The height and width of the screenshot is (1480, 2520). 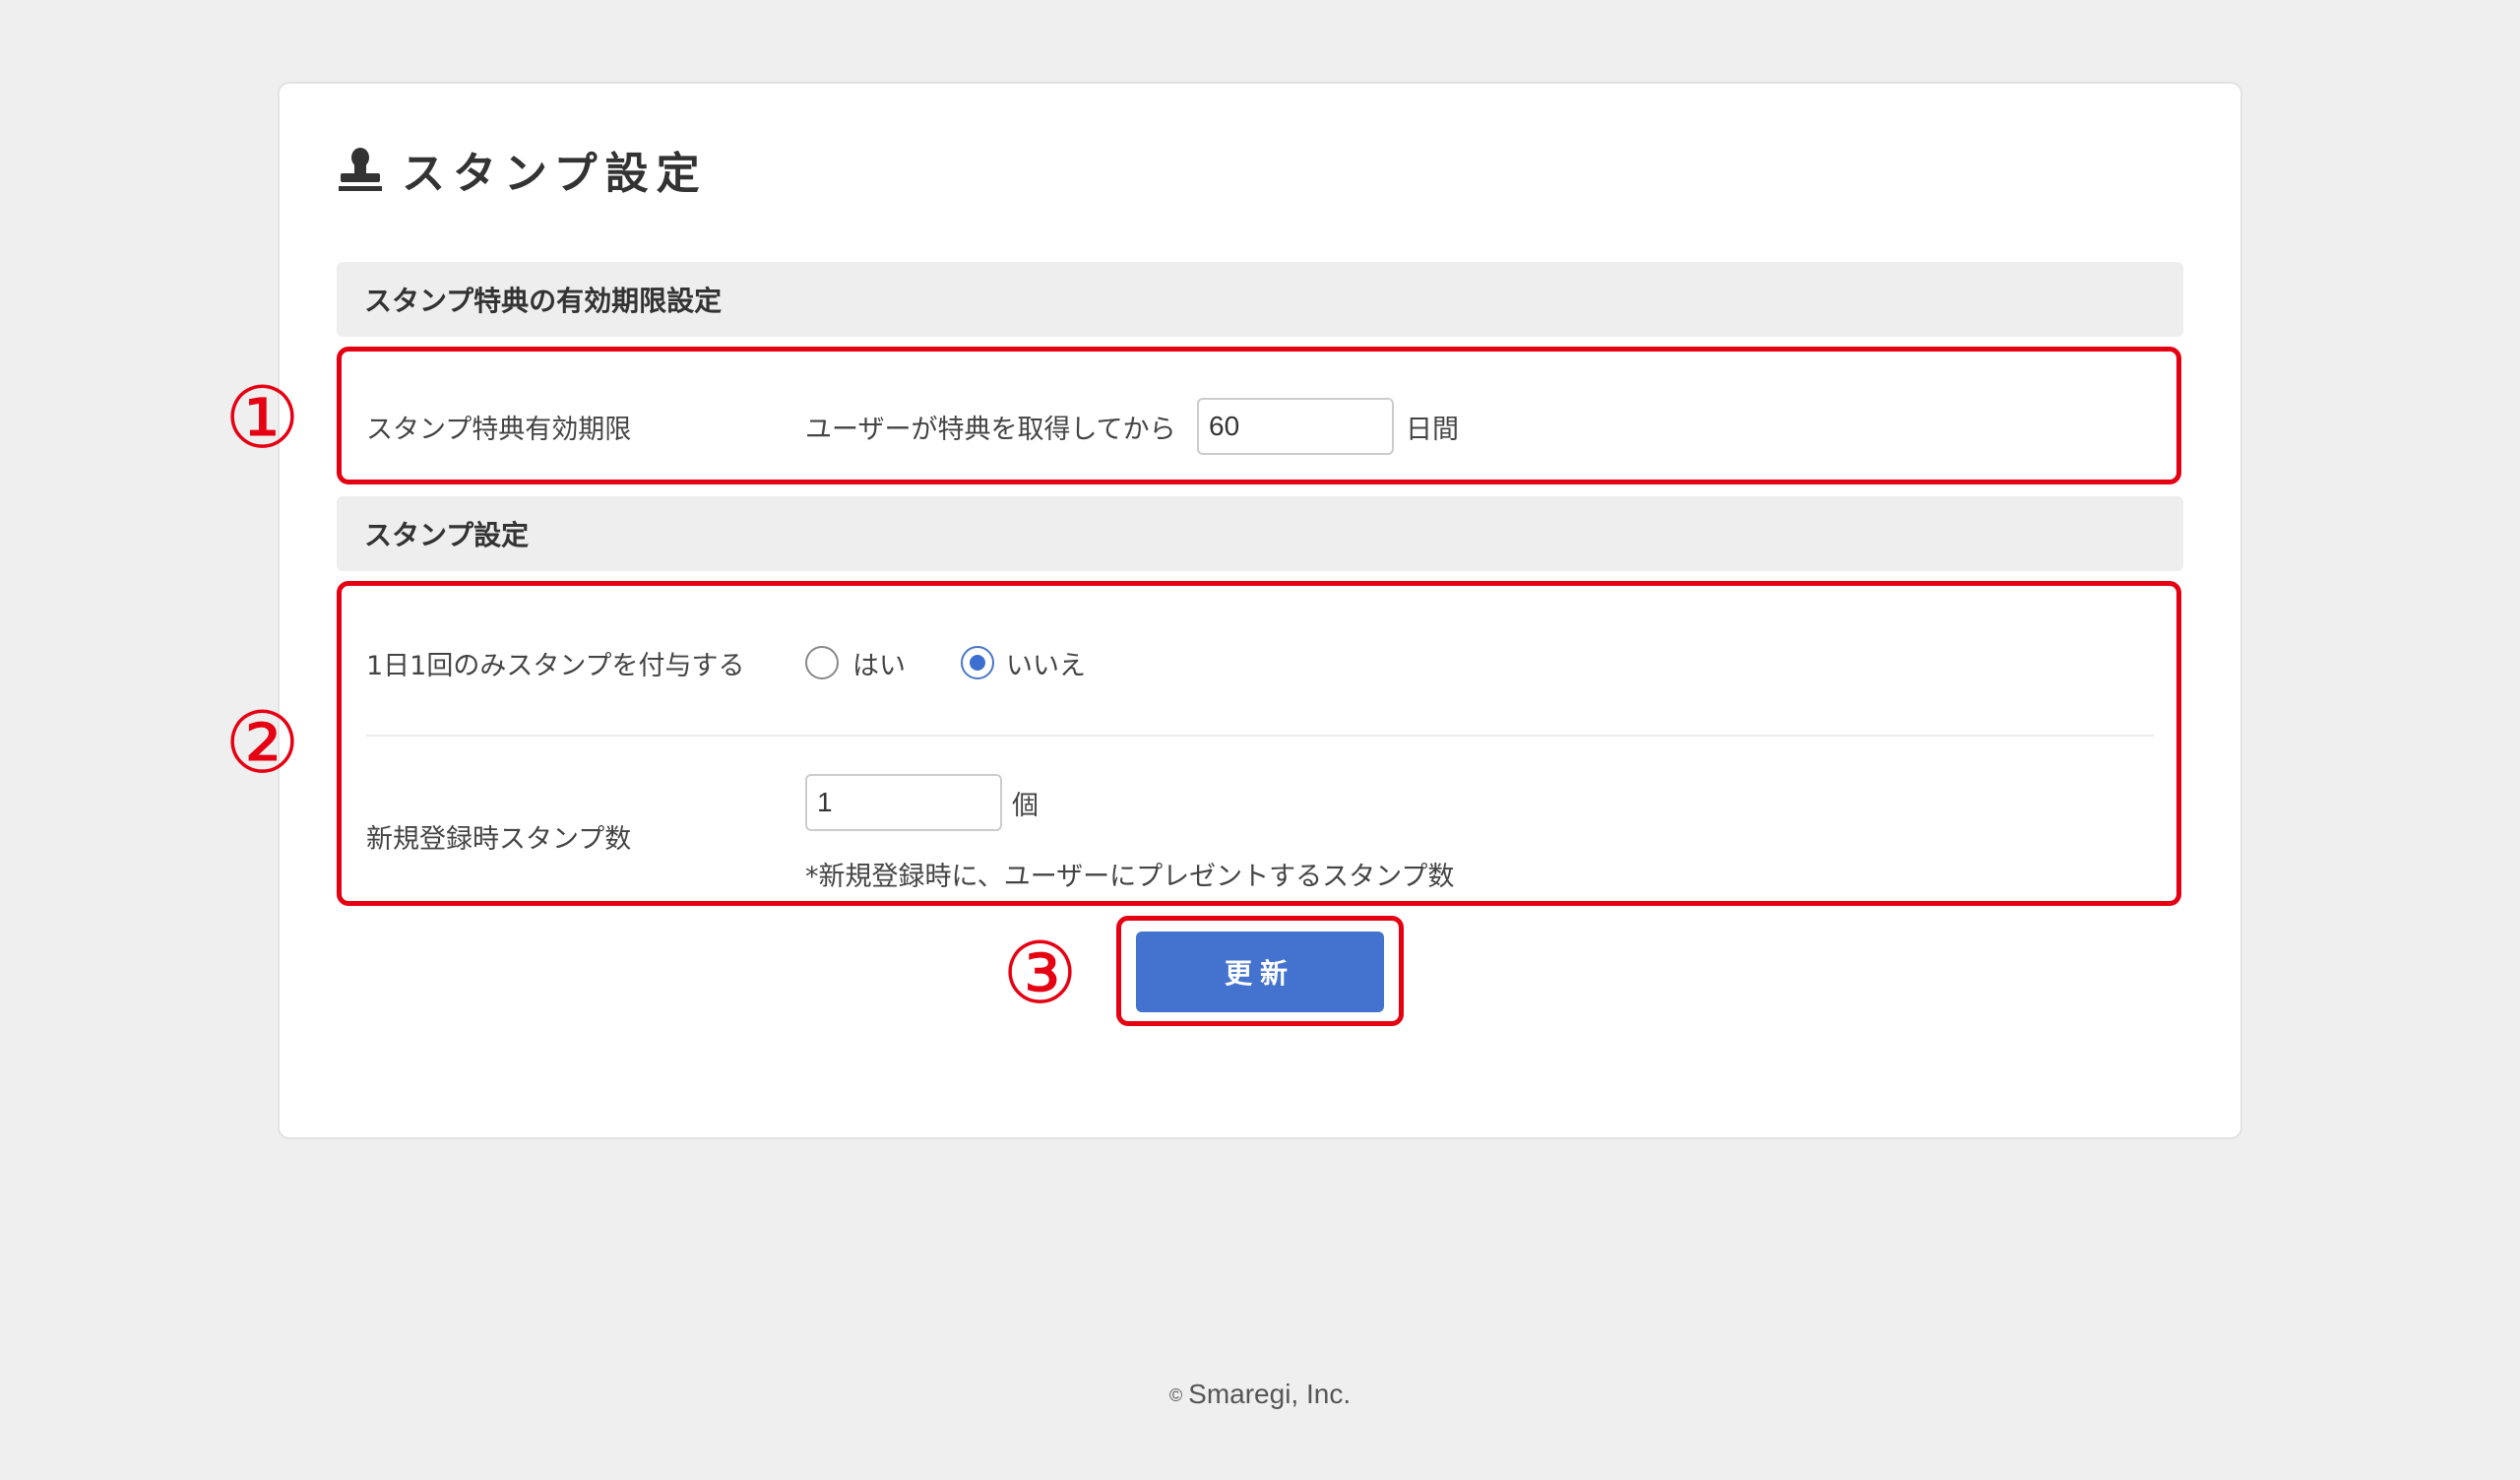 What do you see at coordinates (555, 174) in the screenshot?
I see `page-title: スタンプ設定` at bounding box center [555, 174].